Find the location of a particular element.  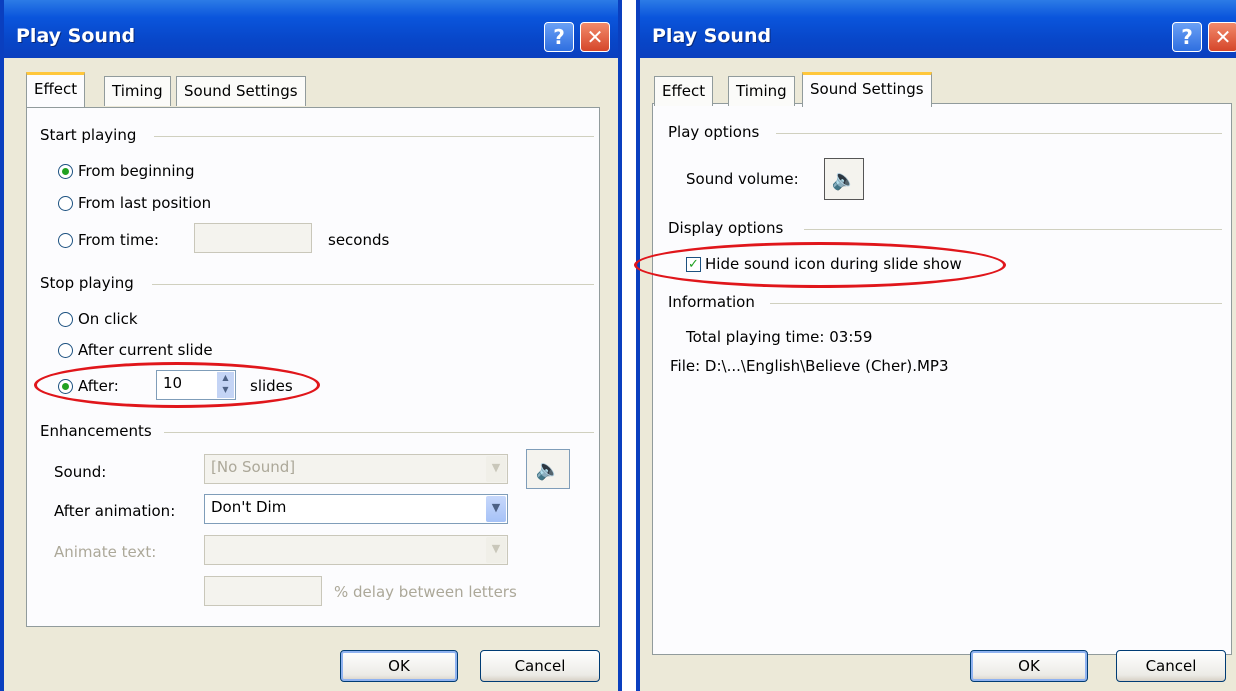

animate-text-dropdown: ▼ is located at coordinates (356, 550).